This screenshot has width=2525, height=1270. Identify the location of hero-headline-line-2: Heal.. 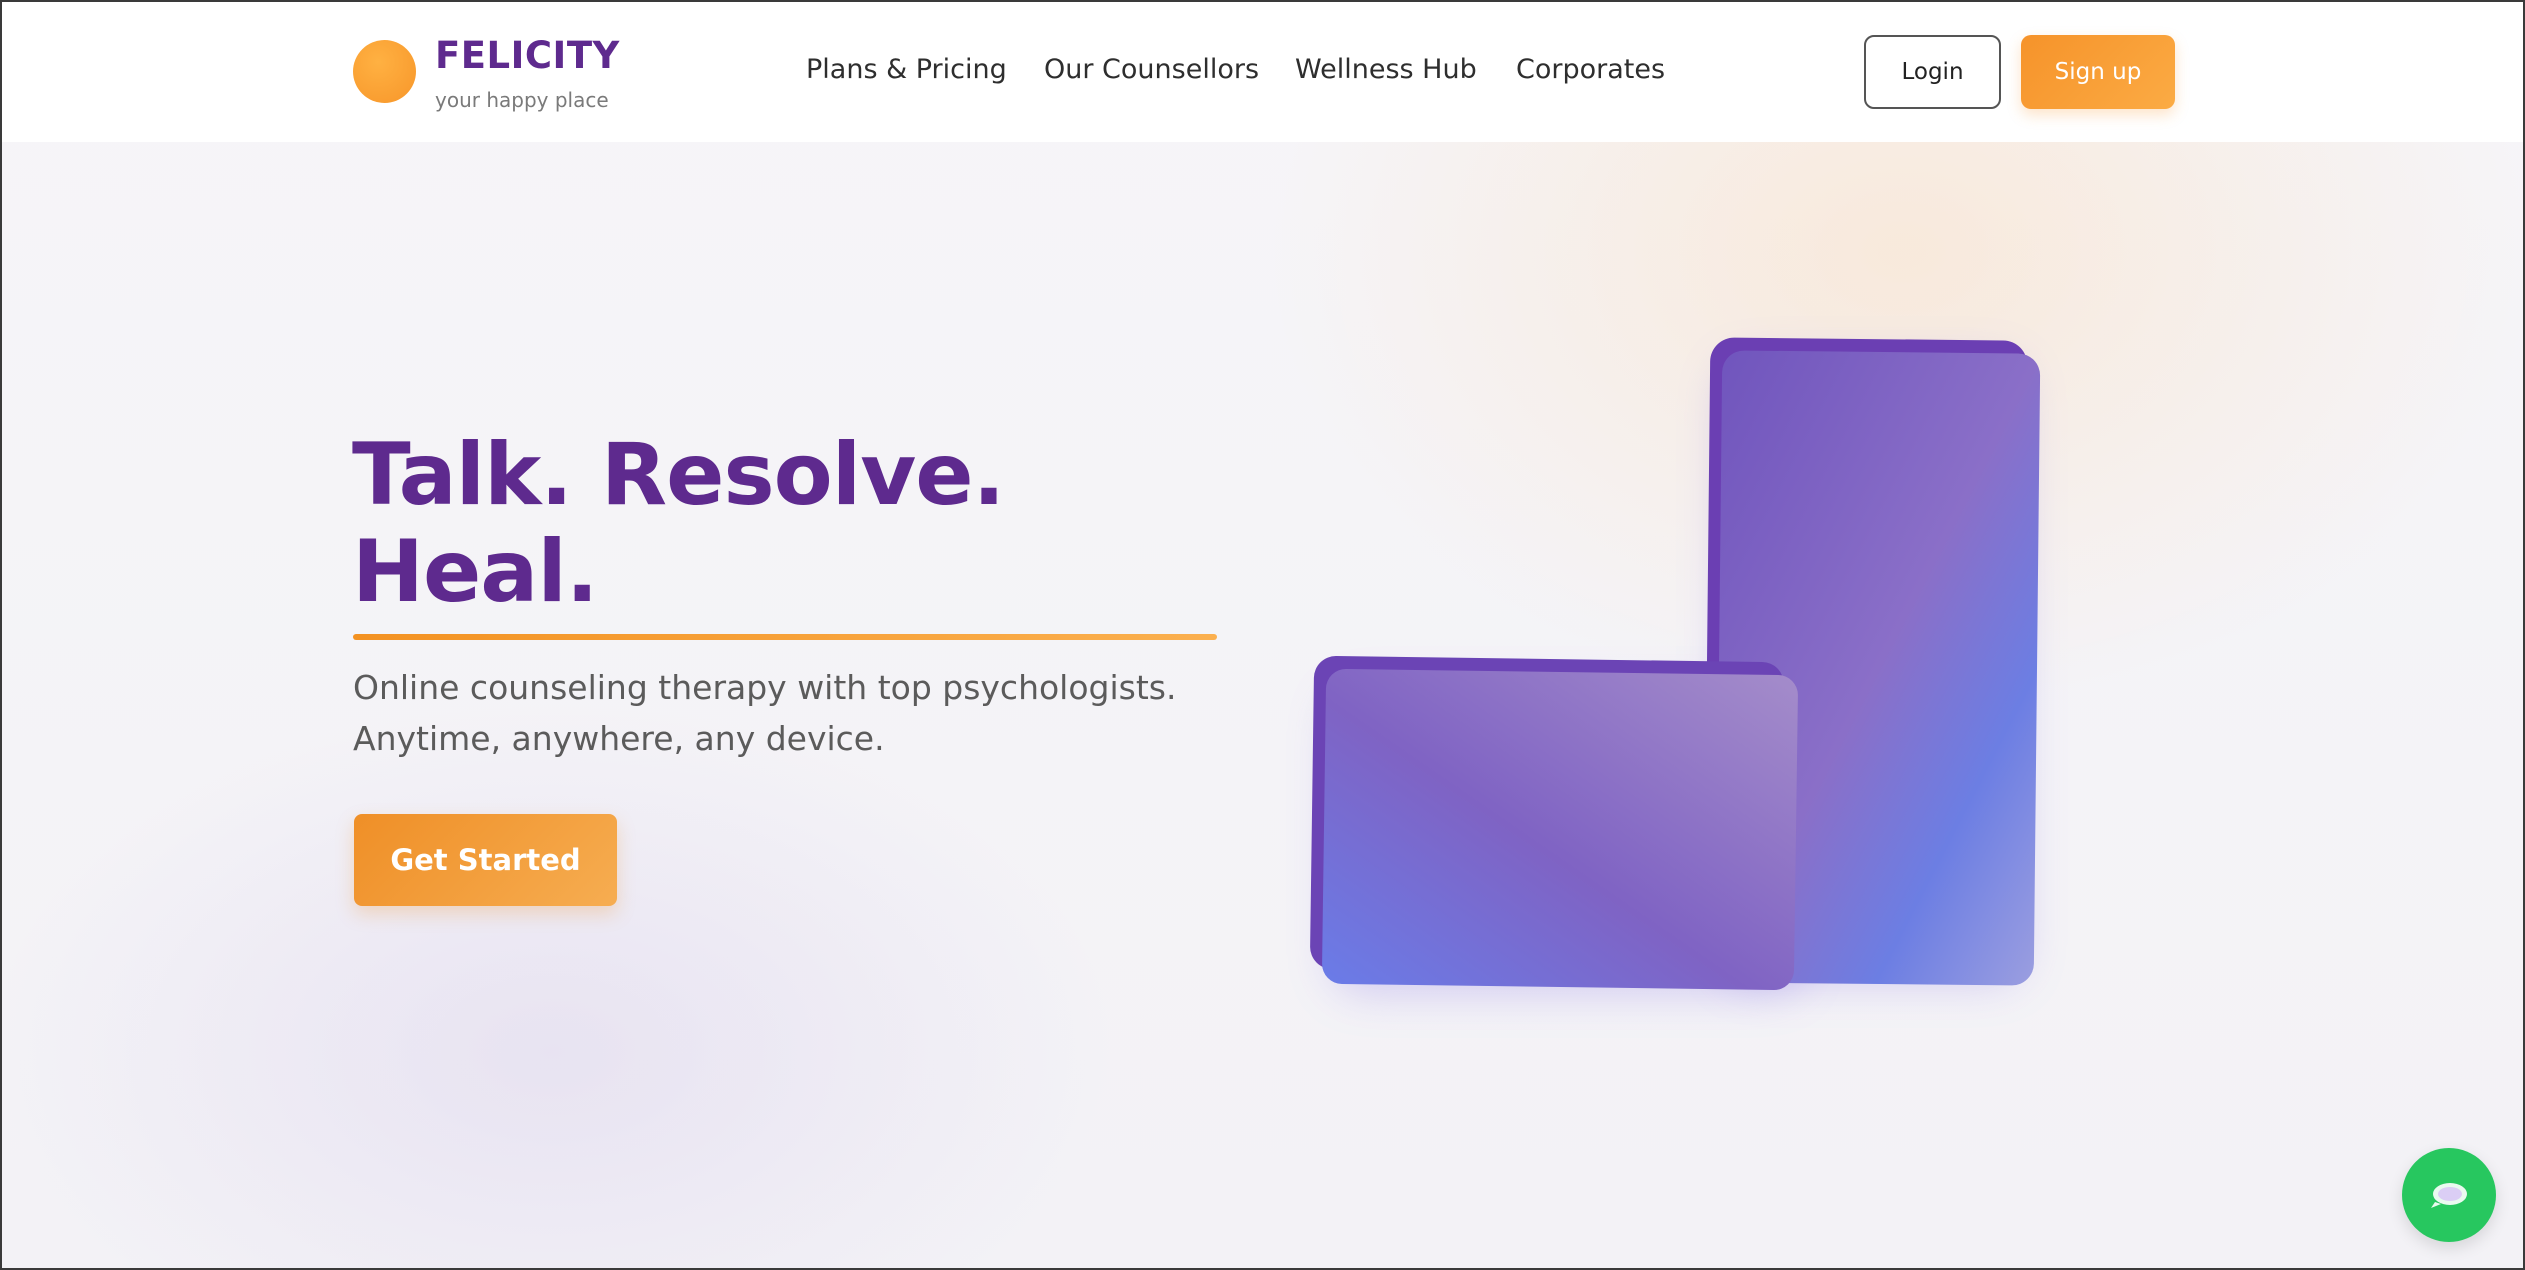
(475, 572).